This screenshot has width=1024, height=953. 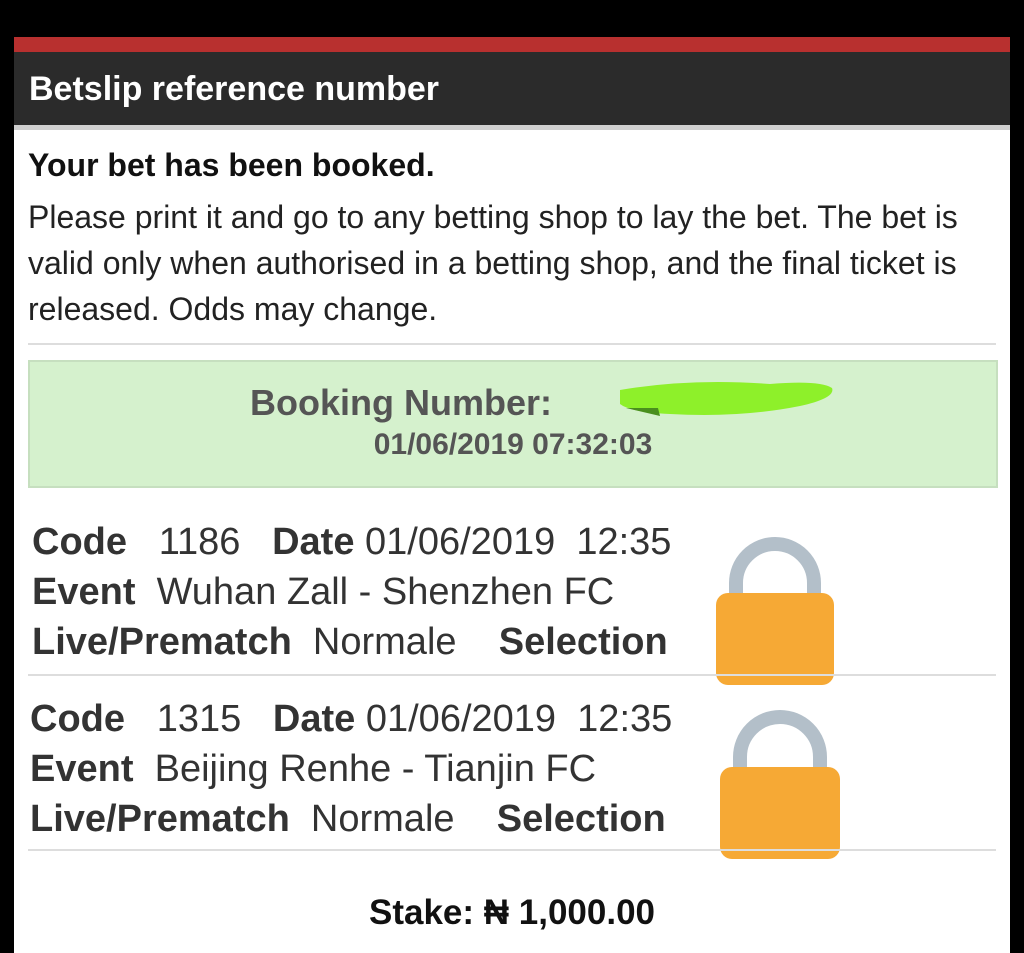 I want to click on code-value: 1186, so click(x=199, y=542).